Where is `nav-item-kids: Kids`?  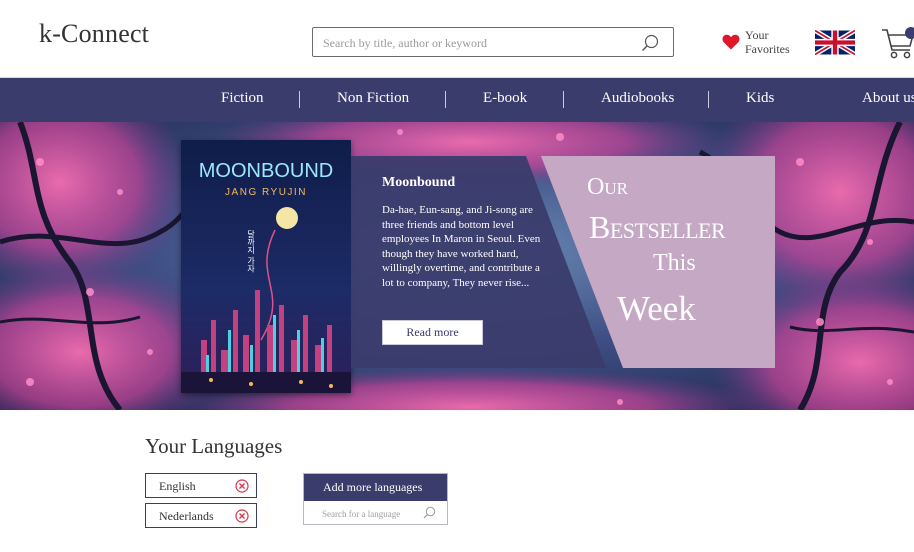 nav-item-kids: Kids is located at coordinates (760, 98).